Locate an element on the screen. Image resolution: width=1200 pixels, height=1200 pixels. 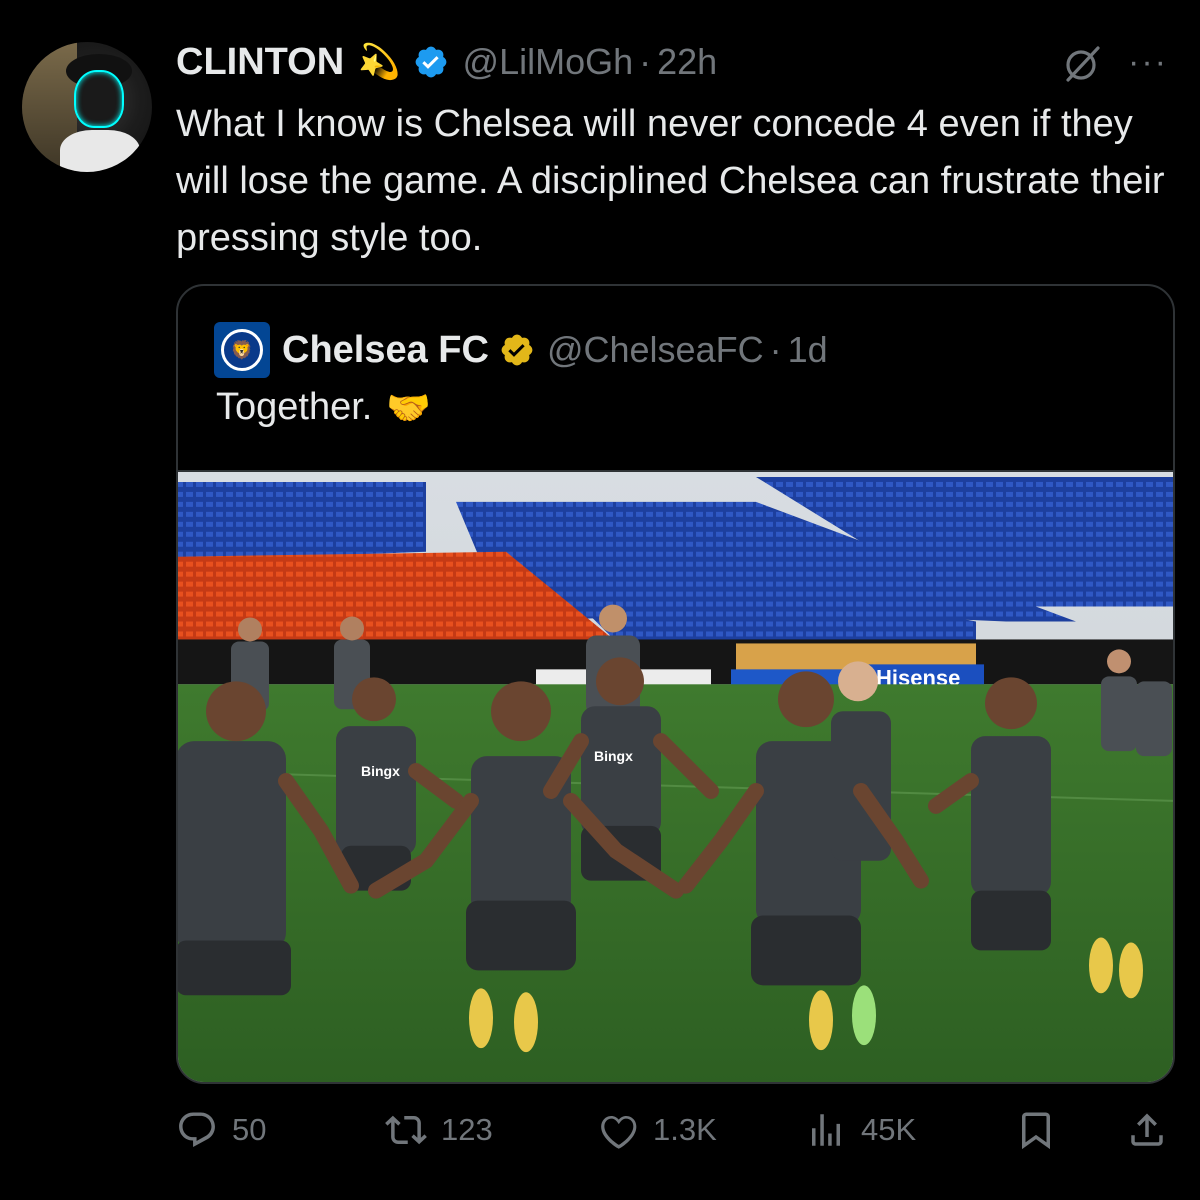
author-name: CLINTON is located at coordinates (260, 62).